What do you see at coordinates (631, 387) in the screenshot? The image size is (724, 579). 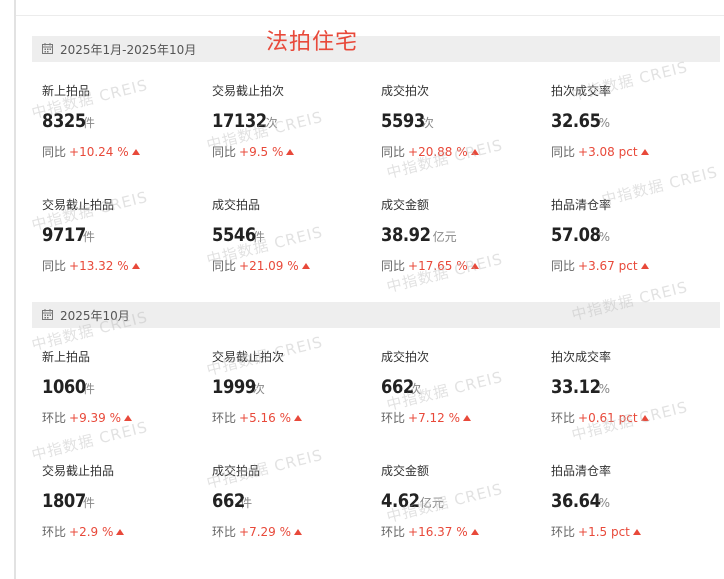 I see `metric-card: 拍次成交率 33.12% 环比 +0.61 pct` at bounding box center [631, 387].